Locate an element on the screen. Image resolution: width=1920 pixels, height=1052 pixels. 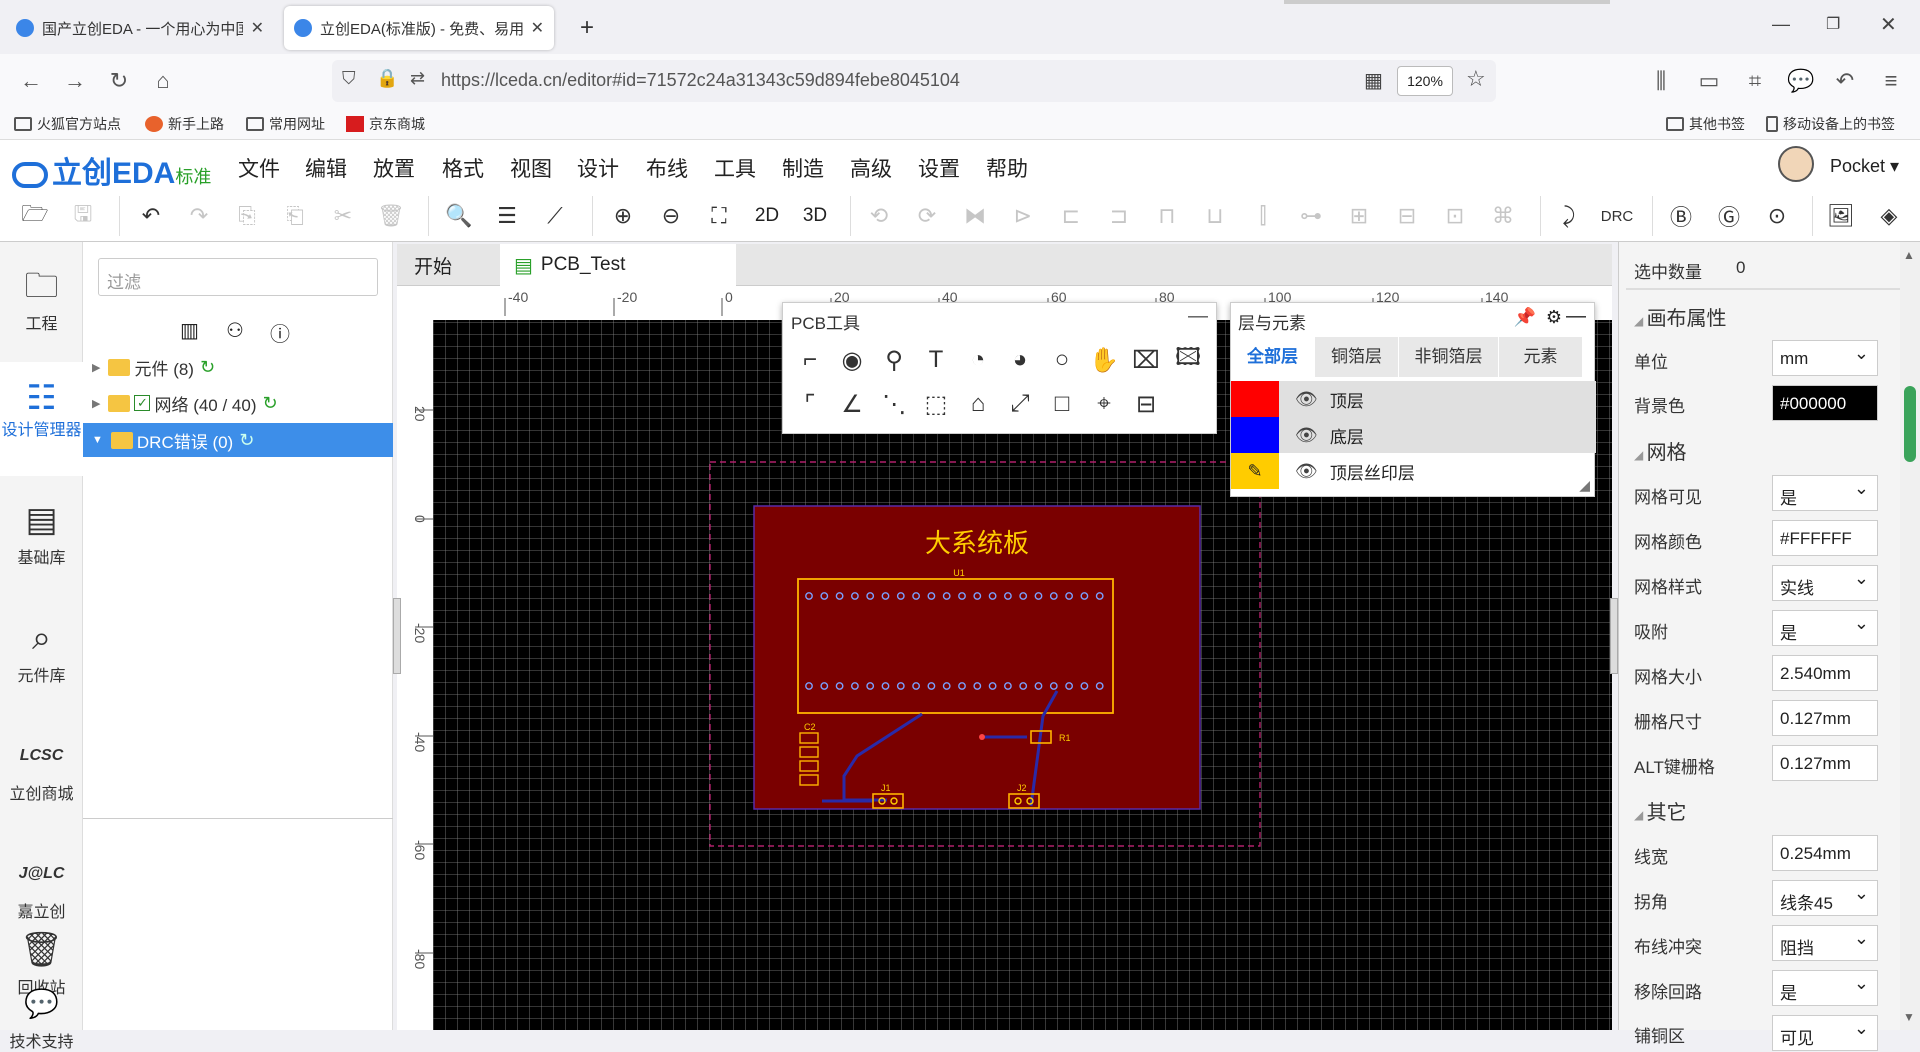
bookmark-star-icon: ☆ is located at coordinates (1476, 79).